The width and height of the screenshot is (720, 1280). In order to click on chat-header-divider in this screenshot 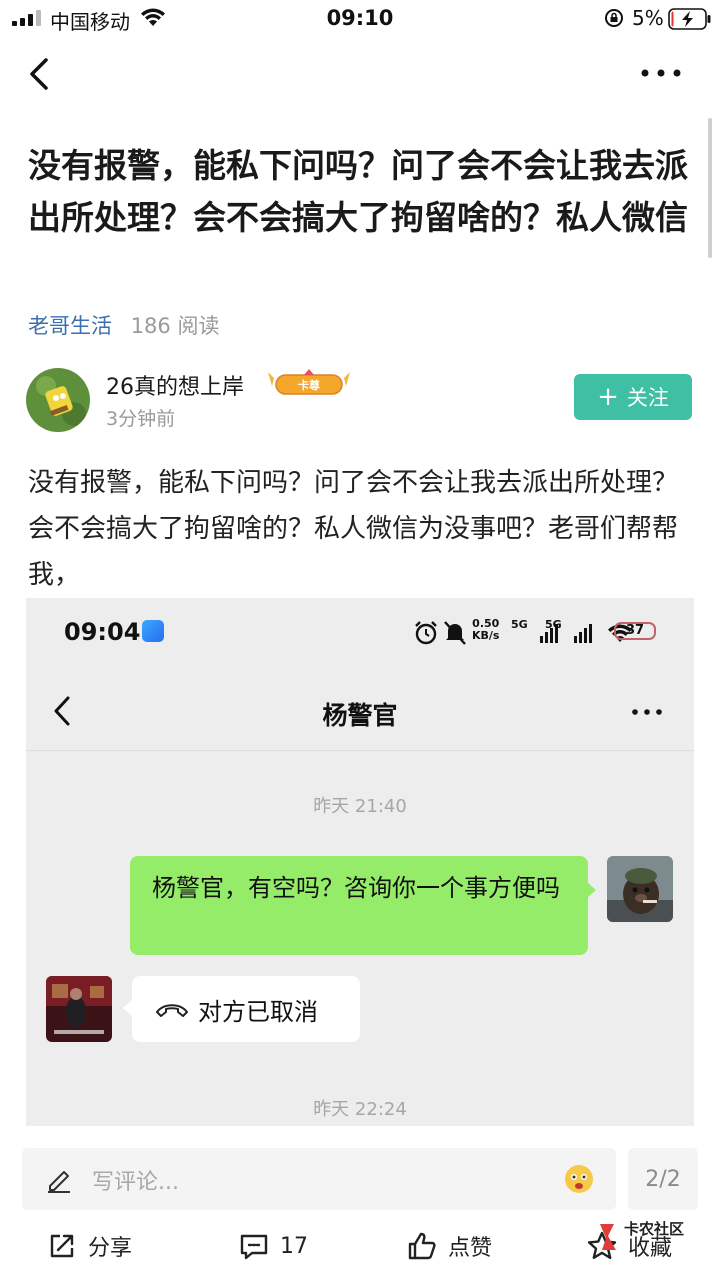, I will do `click(360, 750)`.